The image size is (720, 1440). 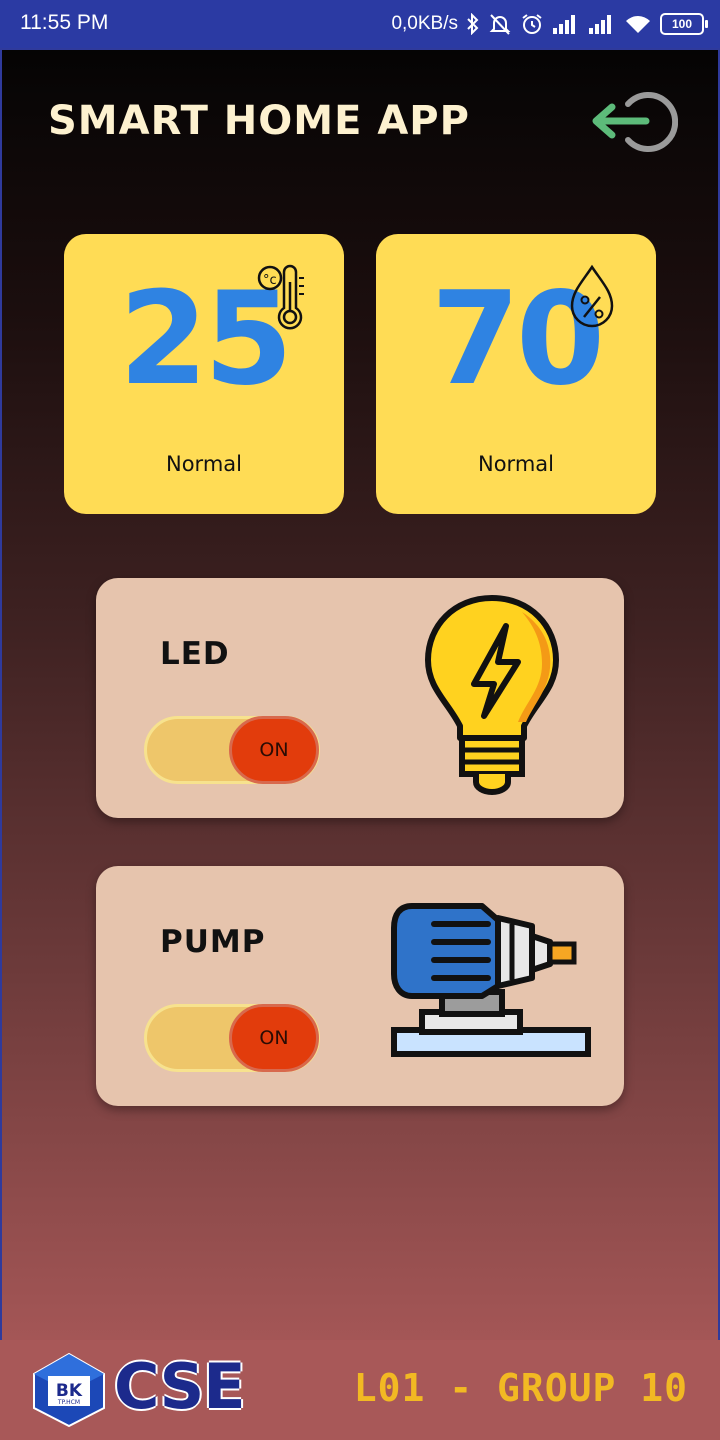 I want to click on network-speed: 0,0KB/s, so click(x=424, y=23).